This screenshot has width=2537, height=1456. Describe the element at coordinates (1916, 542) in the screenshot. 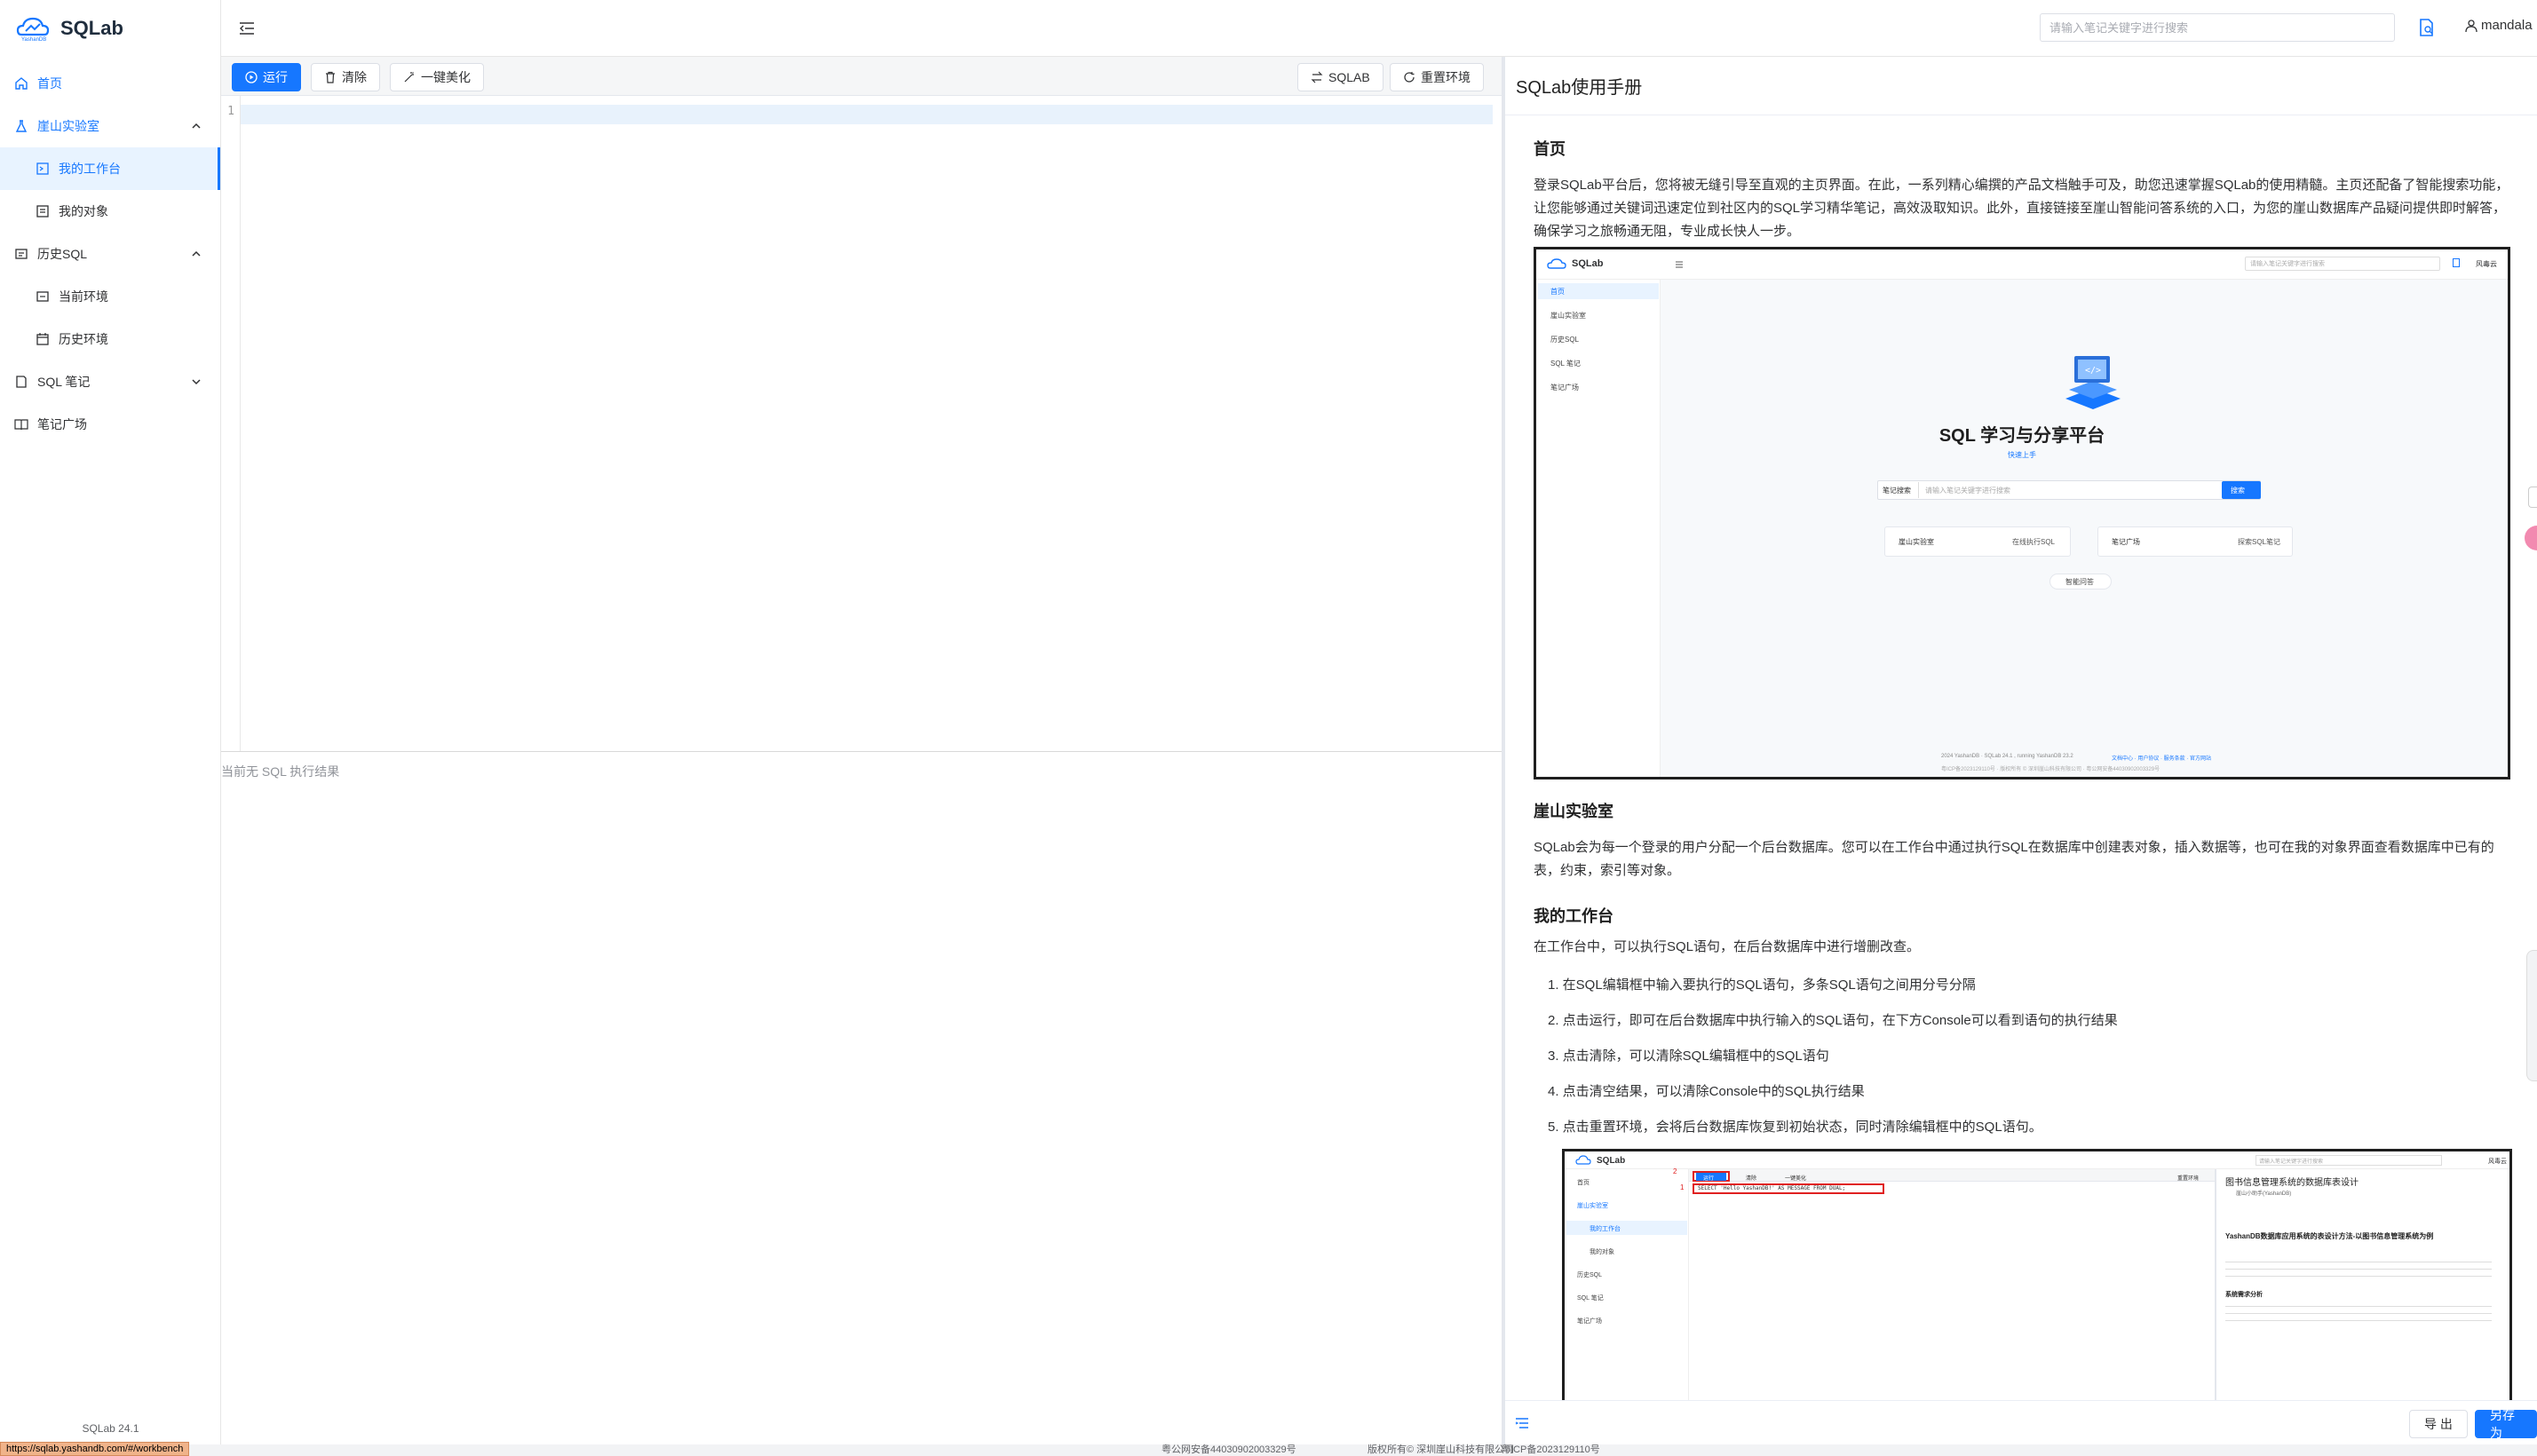

I see `shot1-card-lab-left: 崖山实验室` at that location.